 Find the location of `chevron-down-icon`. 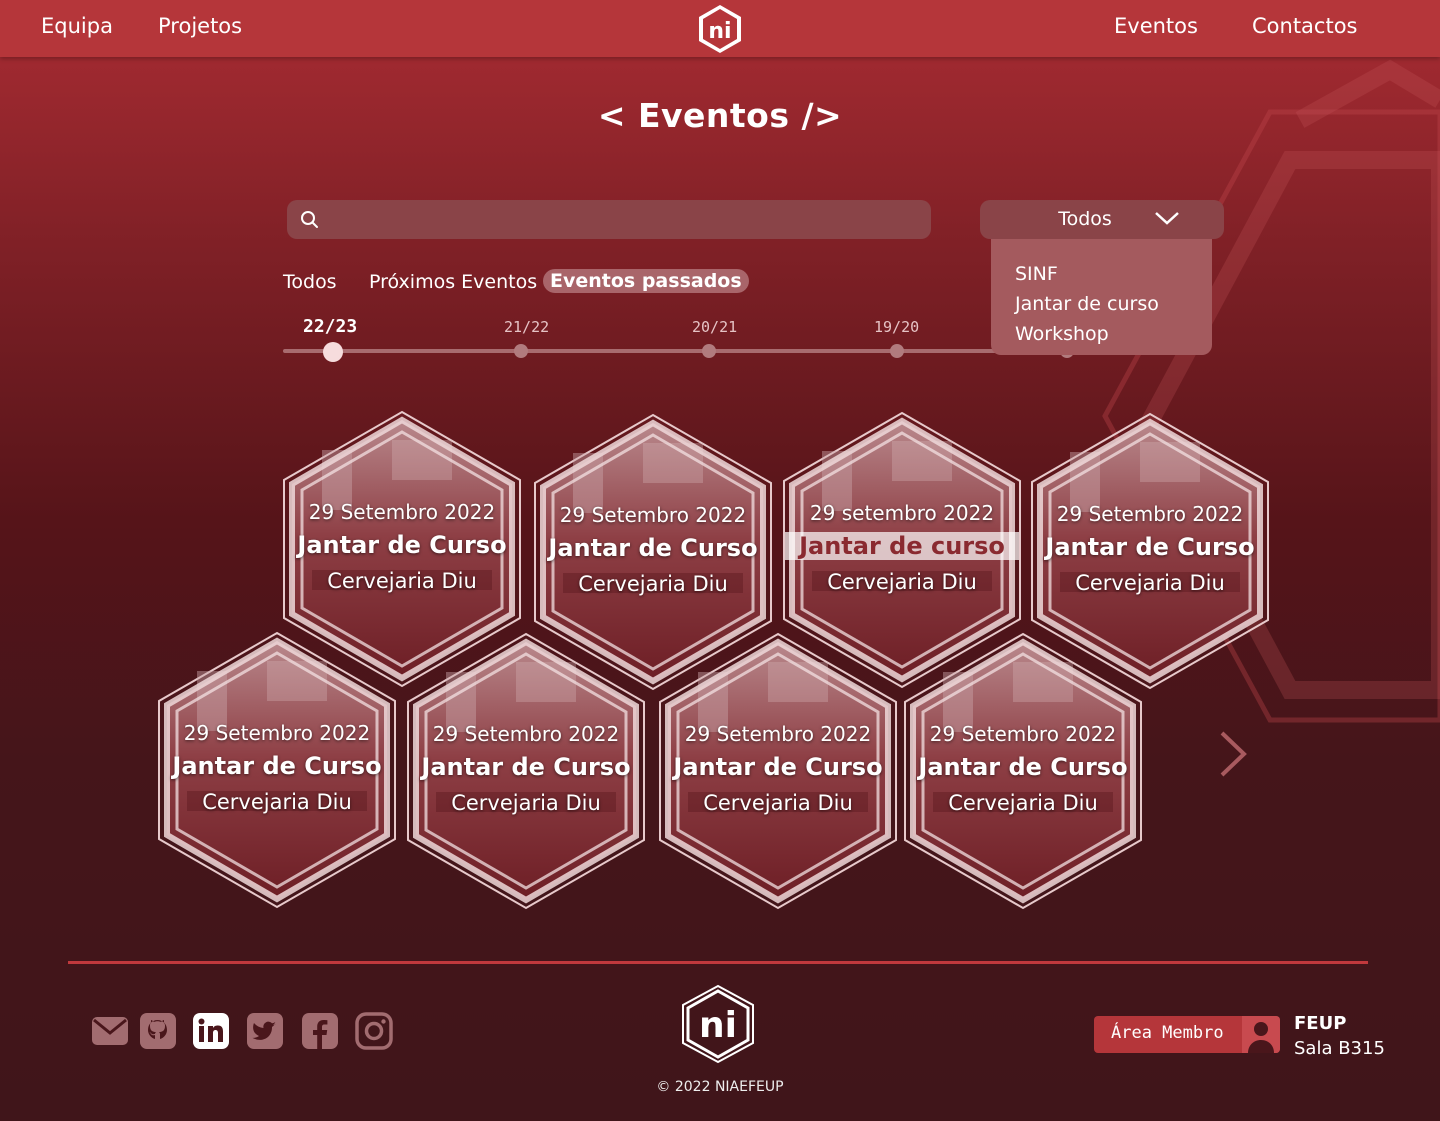

chevron-down-icon is located at coordinates (1167, 218).